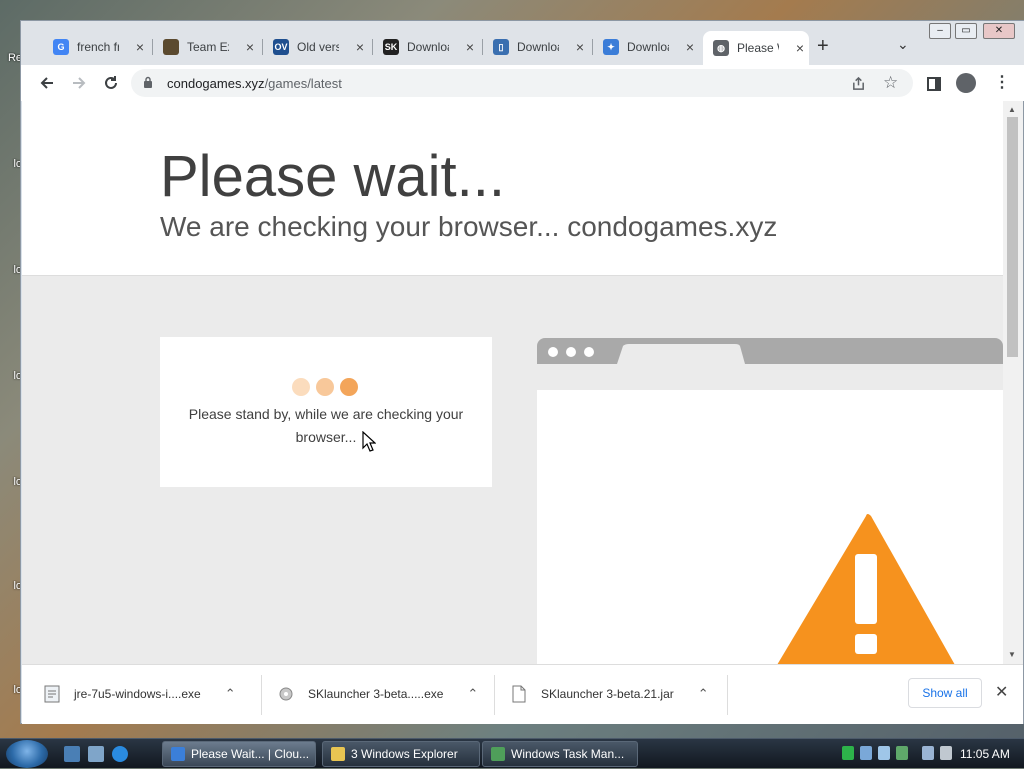 This screenshot has width=1024, height=769. I want to click on address-bar: condogames.xyz/games/latest ☆, so click(522, 83).